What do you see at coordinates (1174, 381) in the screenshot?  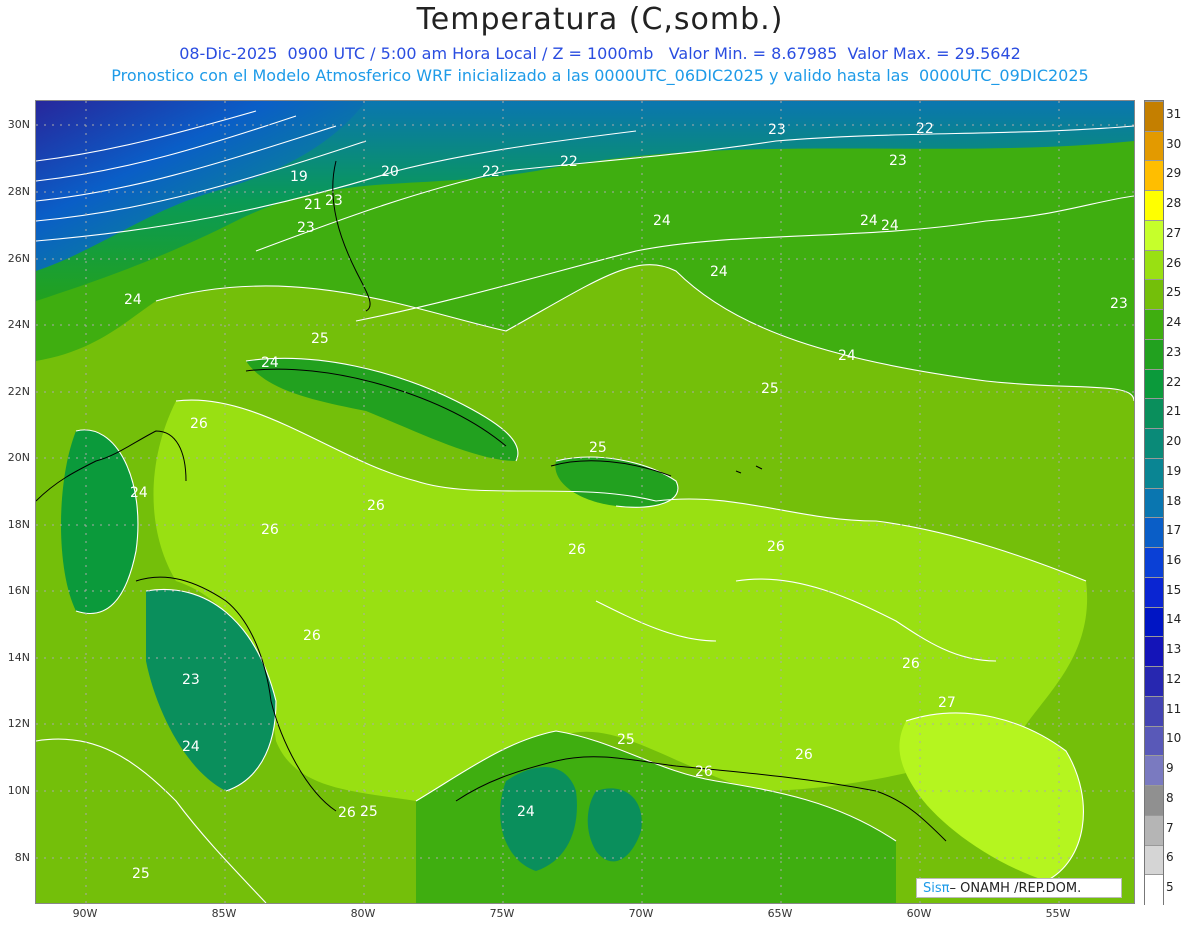 I see `color-scale-label: 22` at bounding box center [1174, 381].